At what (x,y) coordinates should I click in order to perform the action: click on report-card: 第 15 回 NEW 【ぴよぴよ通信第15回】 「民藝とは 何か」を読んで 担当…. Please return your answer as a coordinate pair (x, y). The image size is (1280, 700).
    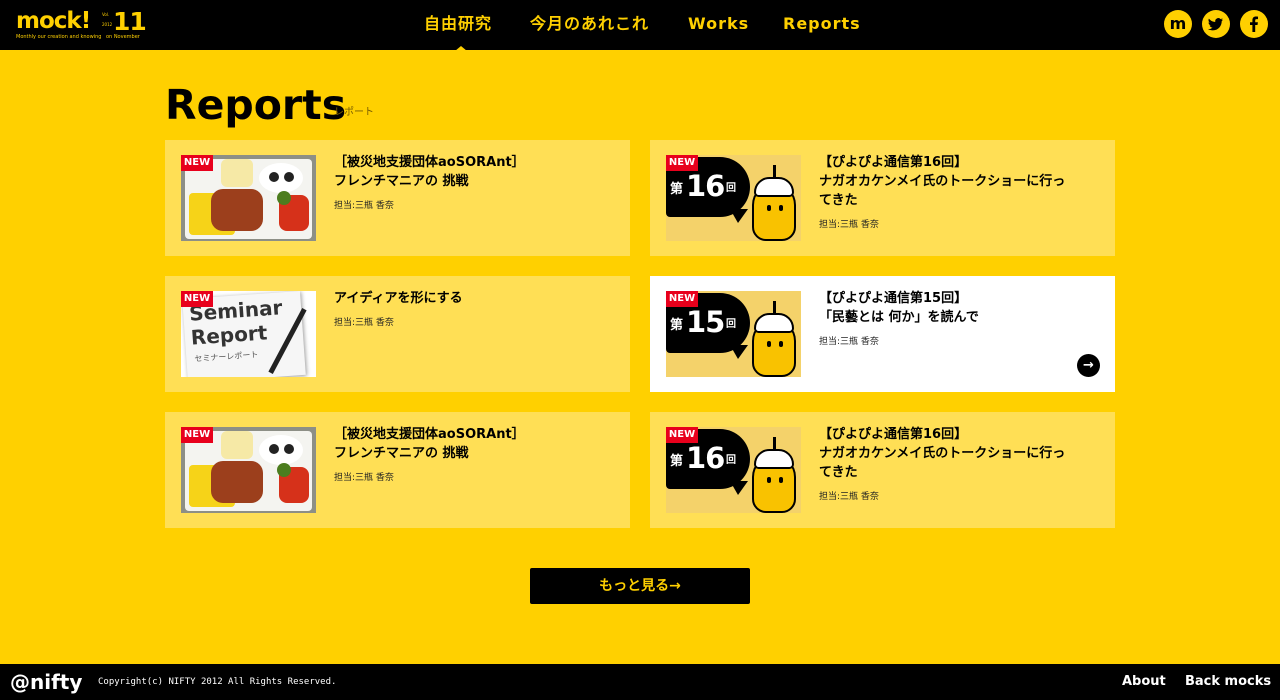
    Looking at the image, I should click on (882, 334).